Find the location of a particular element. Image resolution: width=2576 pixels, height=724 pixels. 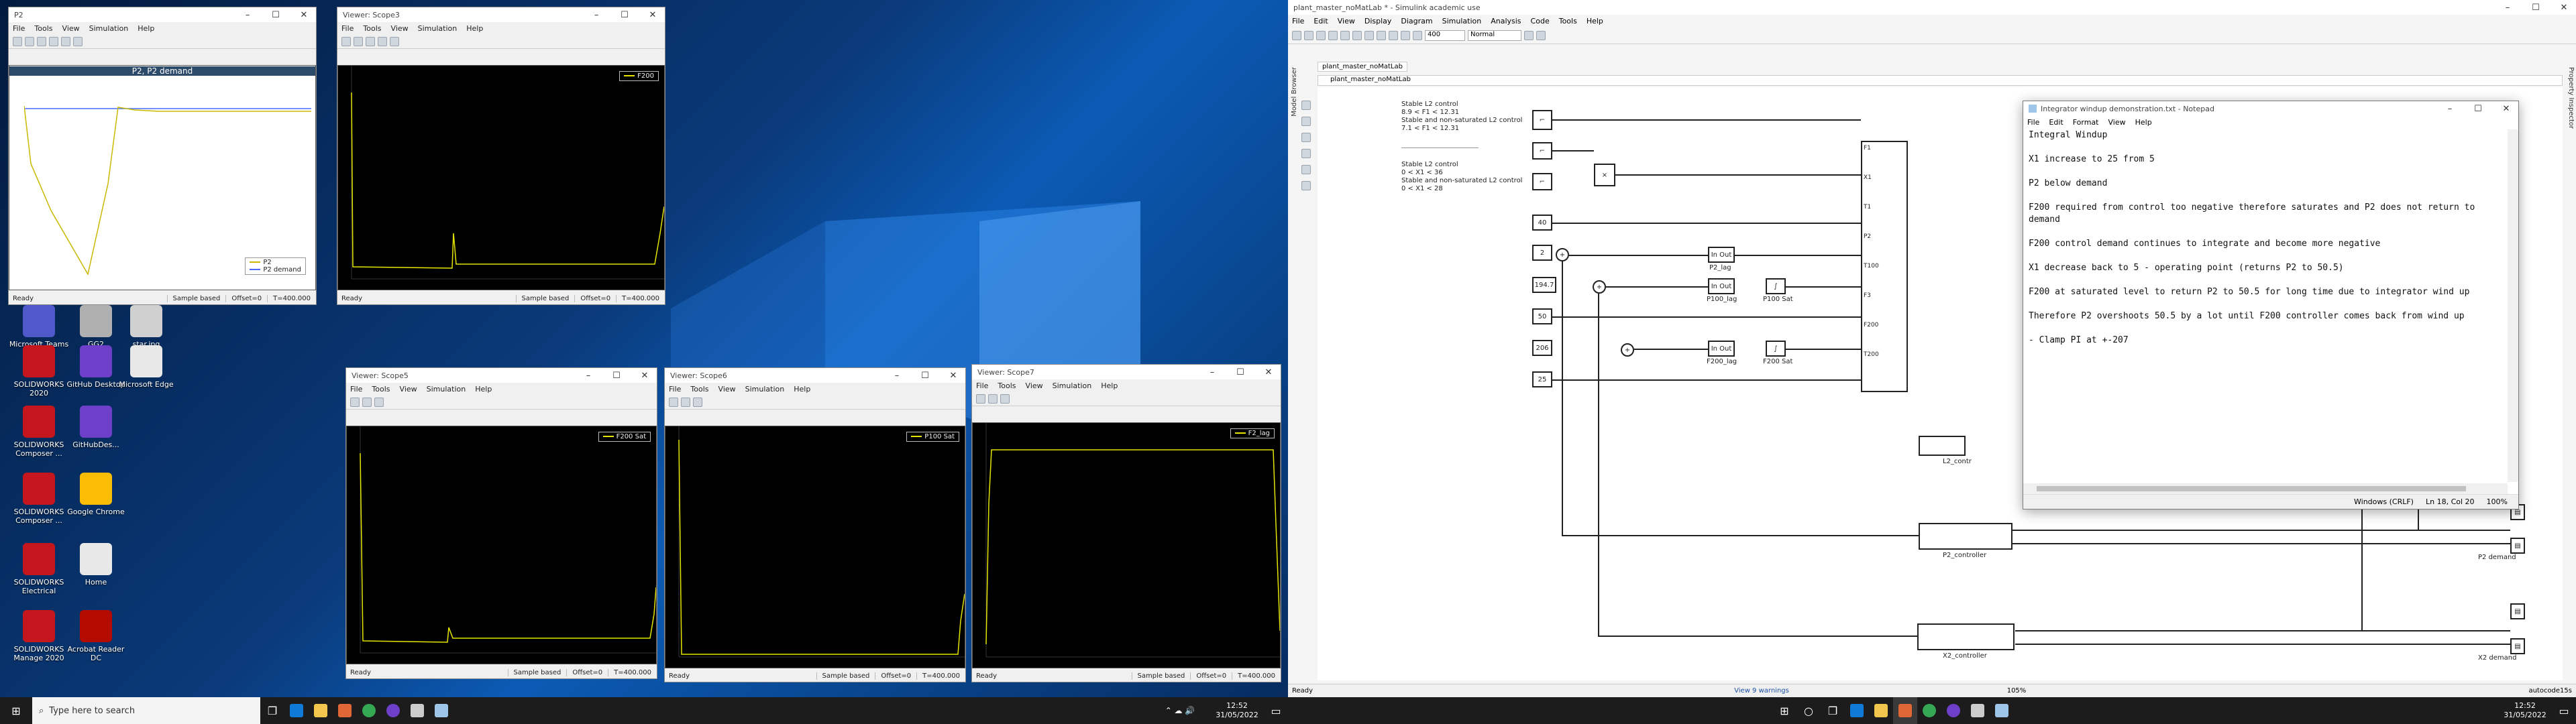

scope-plot: F2_lag is located at coordinates (1126, 545).